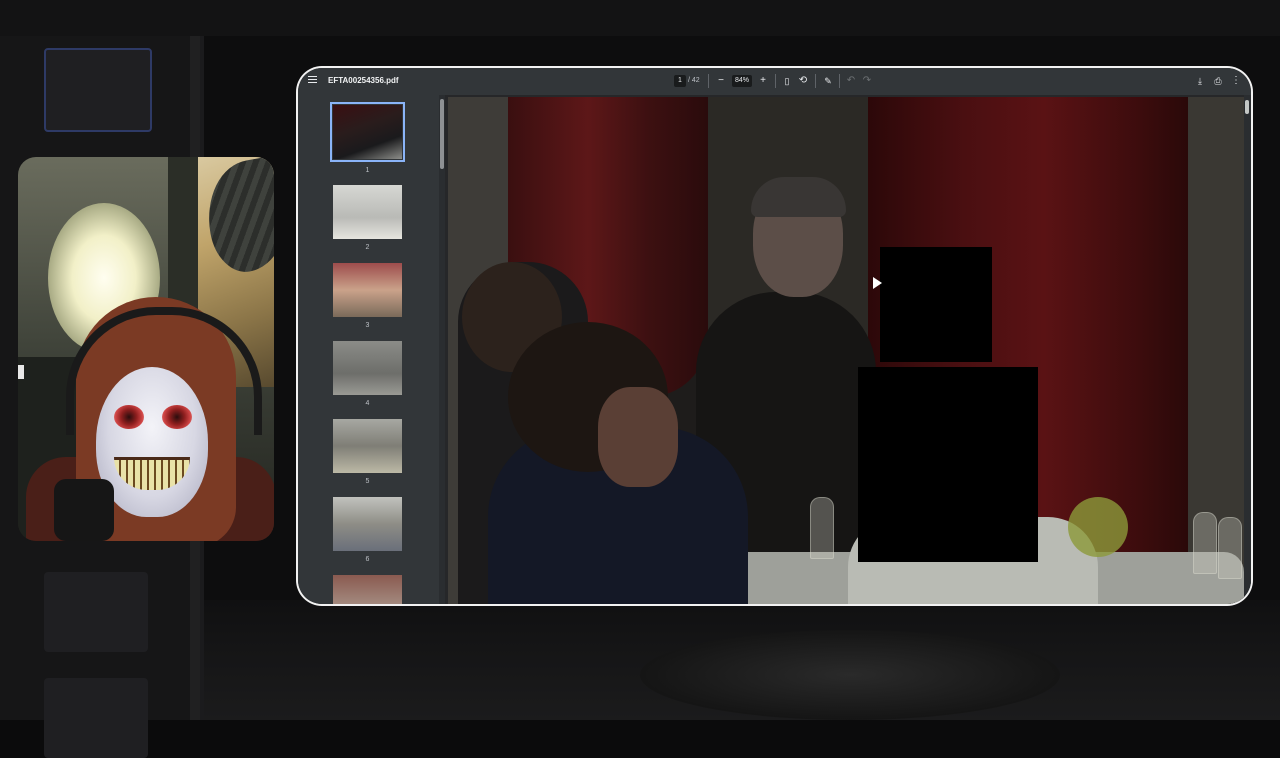 The height and width of the screenshot is (758, 1280). I want to click on page-total: / 42, so click(694, 80).